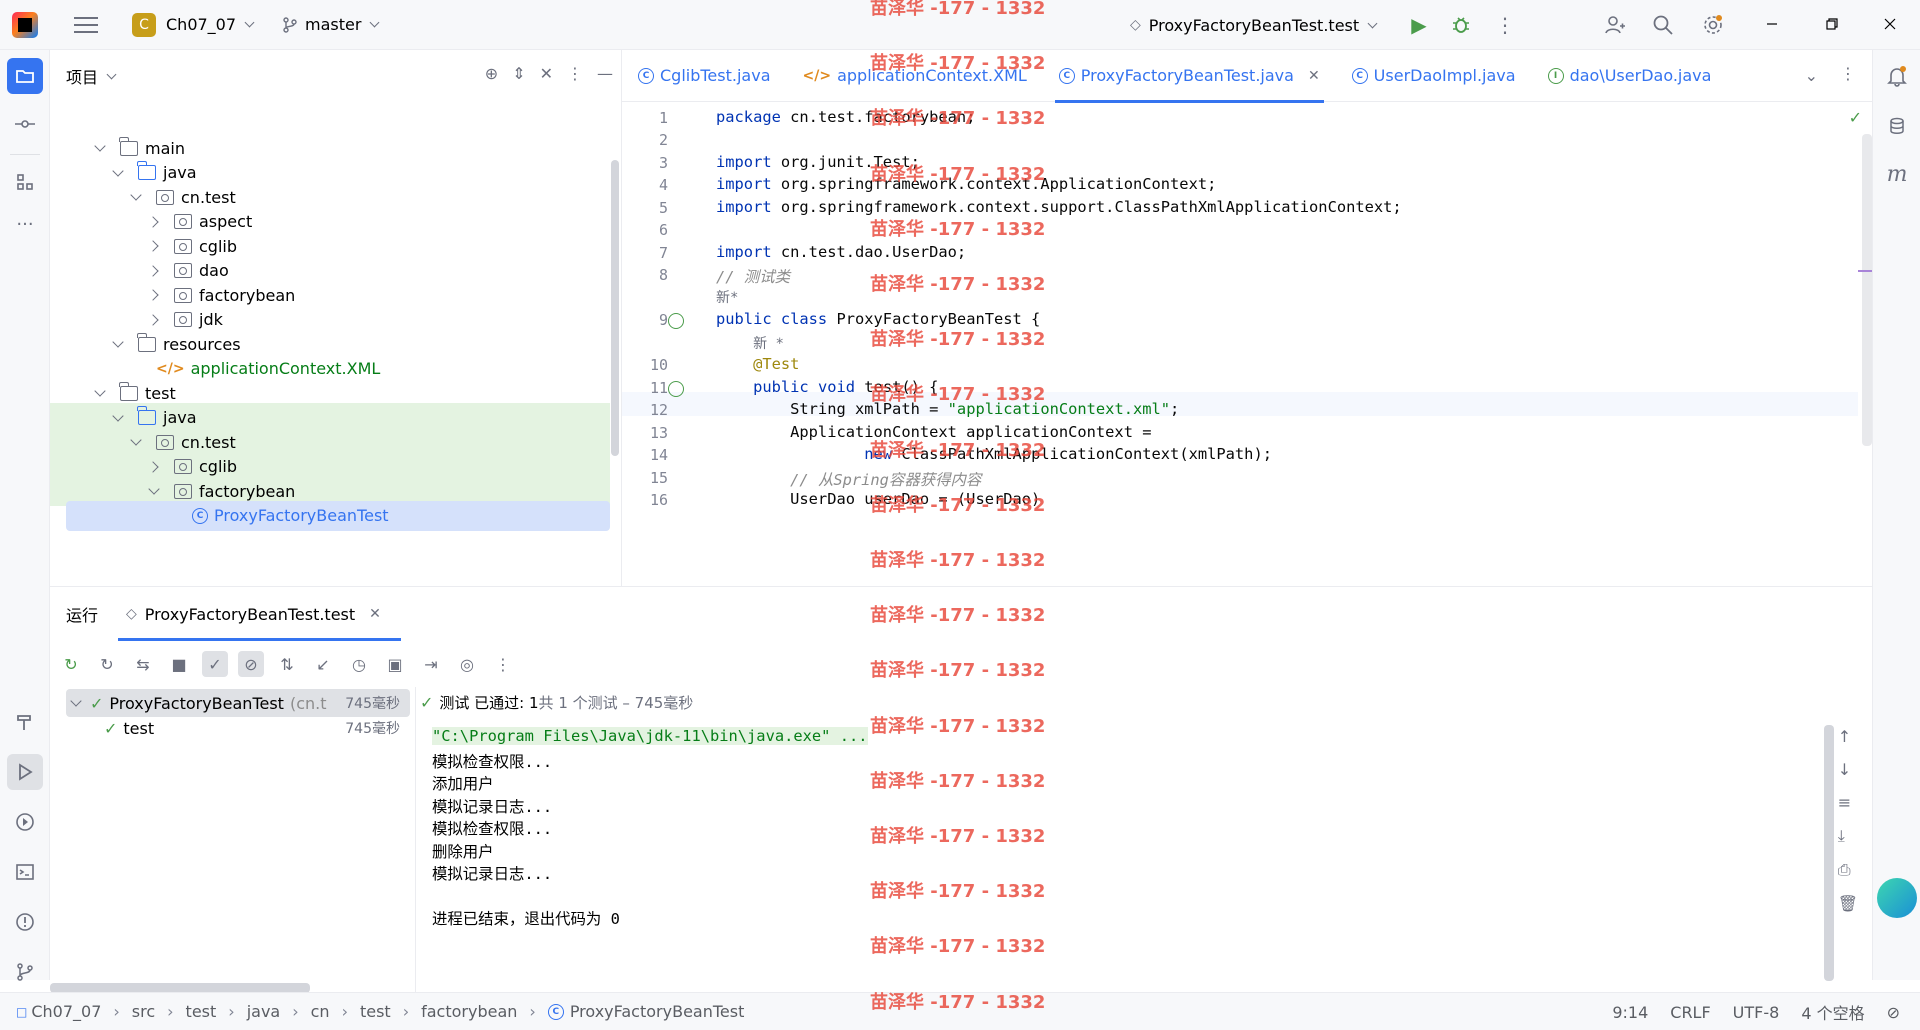 Image resolution: width=1920 pixels, height=1030 pixels. What do you see at coordinates (503, 664) in the screenshot?
I see `more-icon: ⋮` at bounding box center [503, 664].